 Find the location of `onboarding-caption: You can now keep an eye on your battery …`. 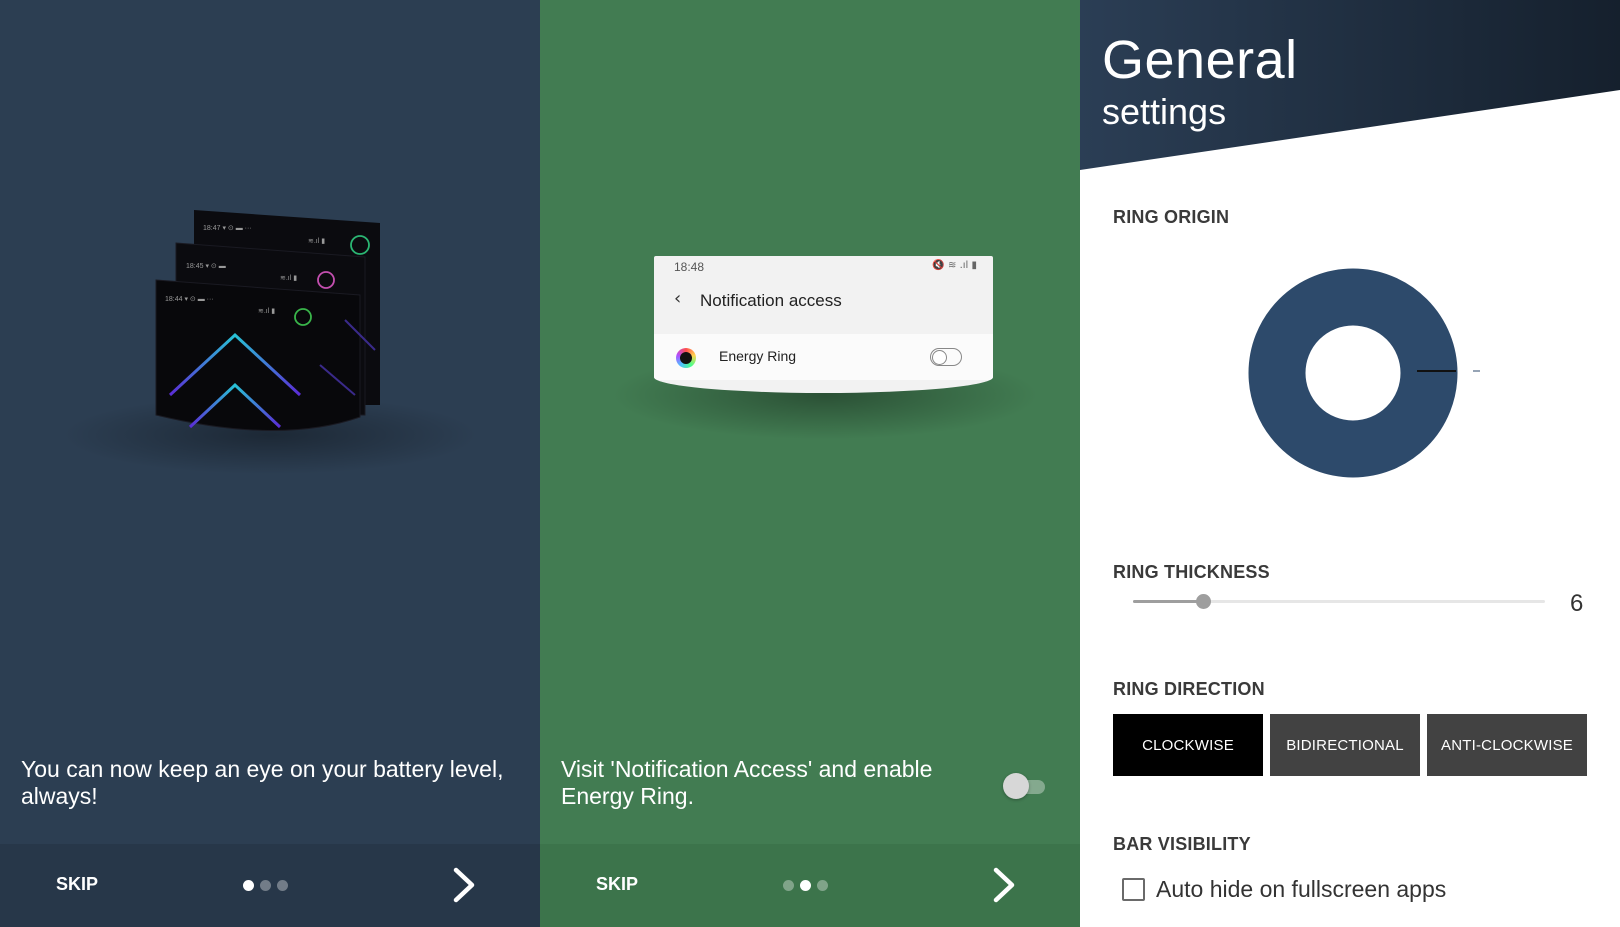

onboarding-caption: You can now keep an eye on your battery … is located at coordinates (262, 782).